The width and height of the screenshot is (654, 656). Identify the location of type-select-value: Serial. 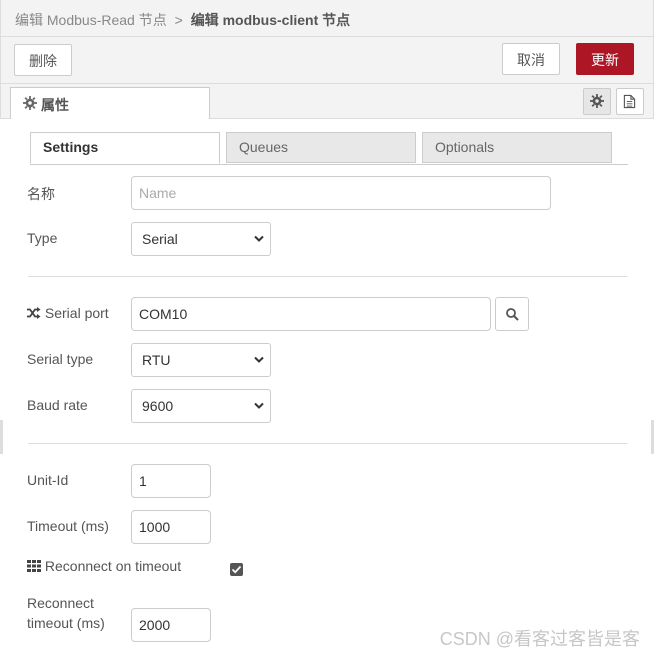
(160, 239).